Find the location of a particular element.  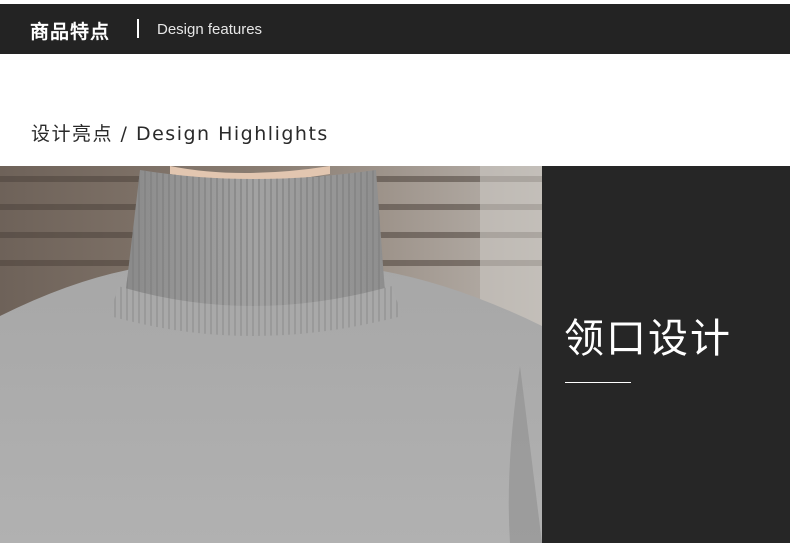

feature-title: 领口设计 is located at coordinates (648, 339).